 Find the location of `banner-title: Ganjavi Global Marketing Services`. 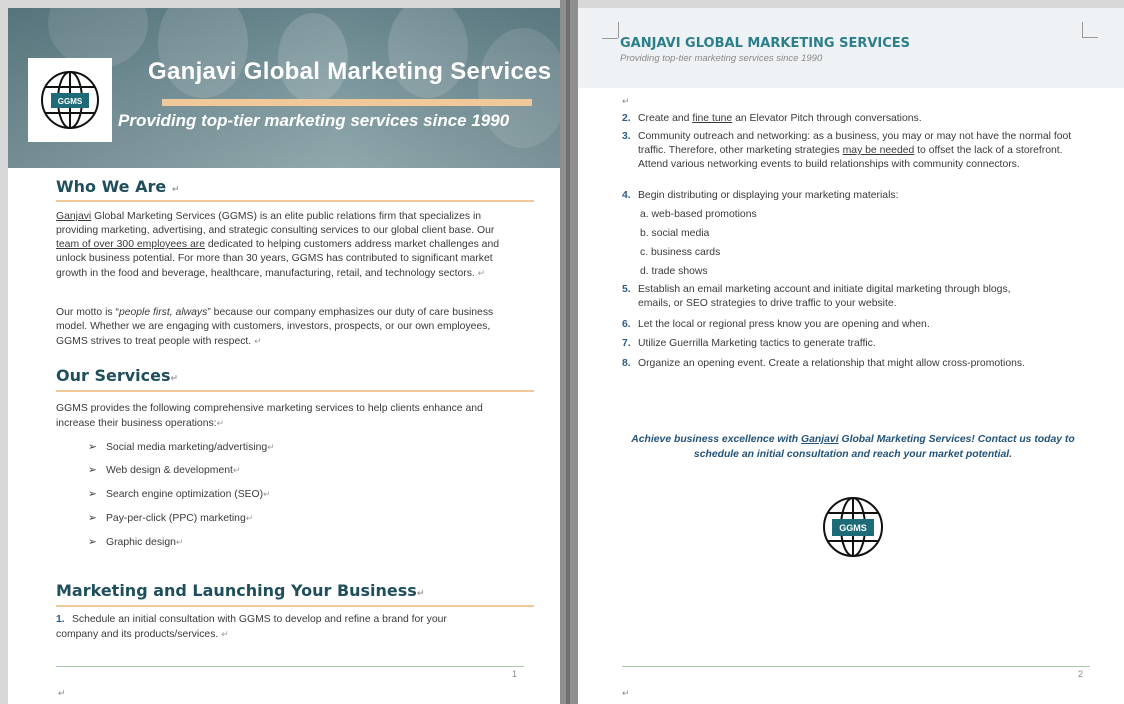

banner-title: Ganjavi Global Marketing Services is located at coordinates (350, 71).